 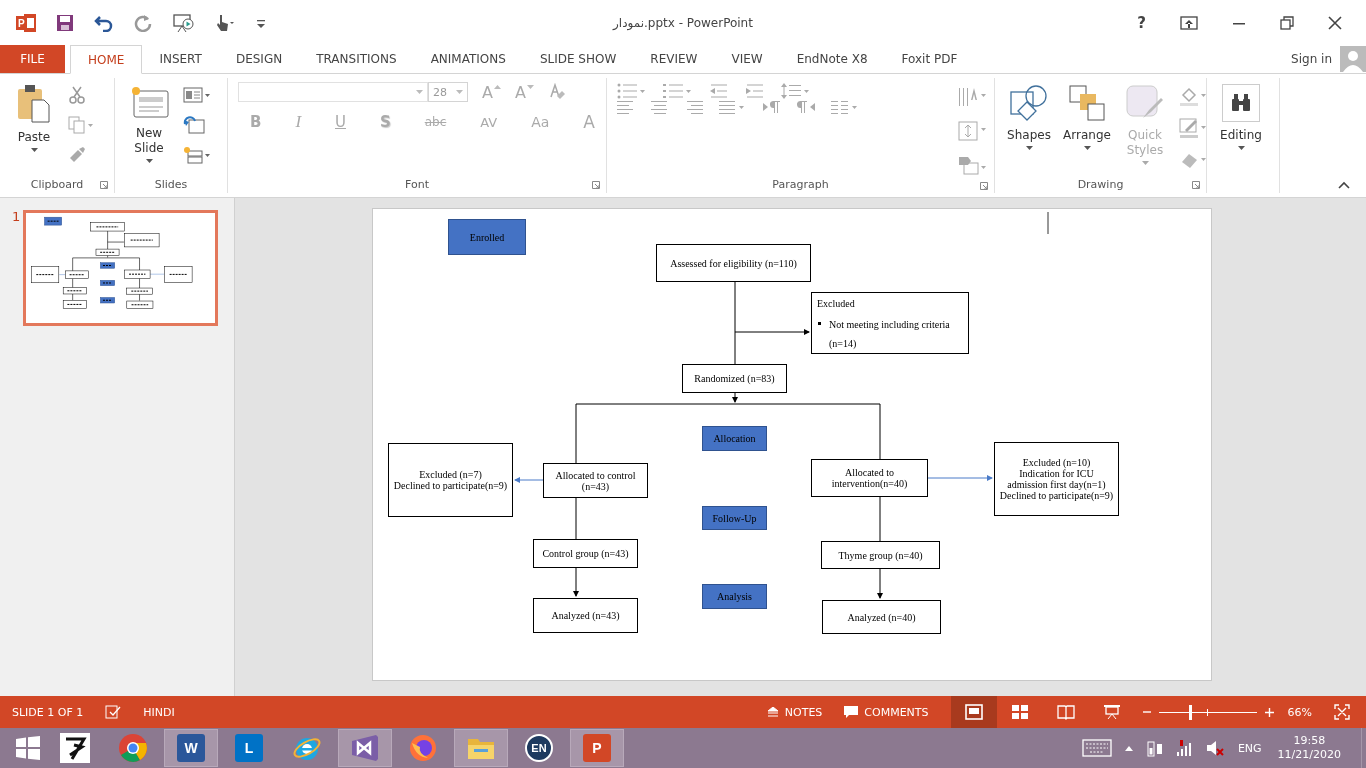 I want to click on ribbon-tab: ANIMATIONS, so click(x=468, y=59).